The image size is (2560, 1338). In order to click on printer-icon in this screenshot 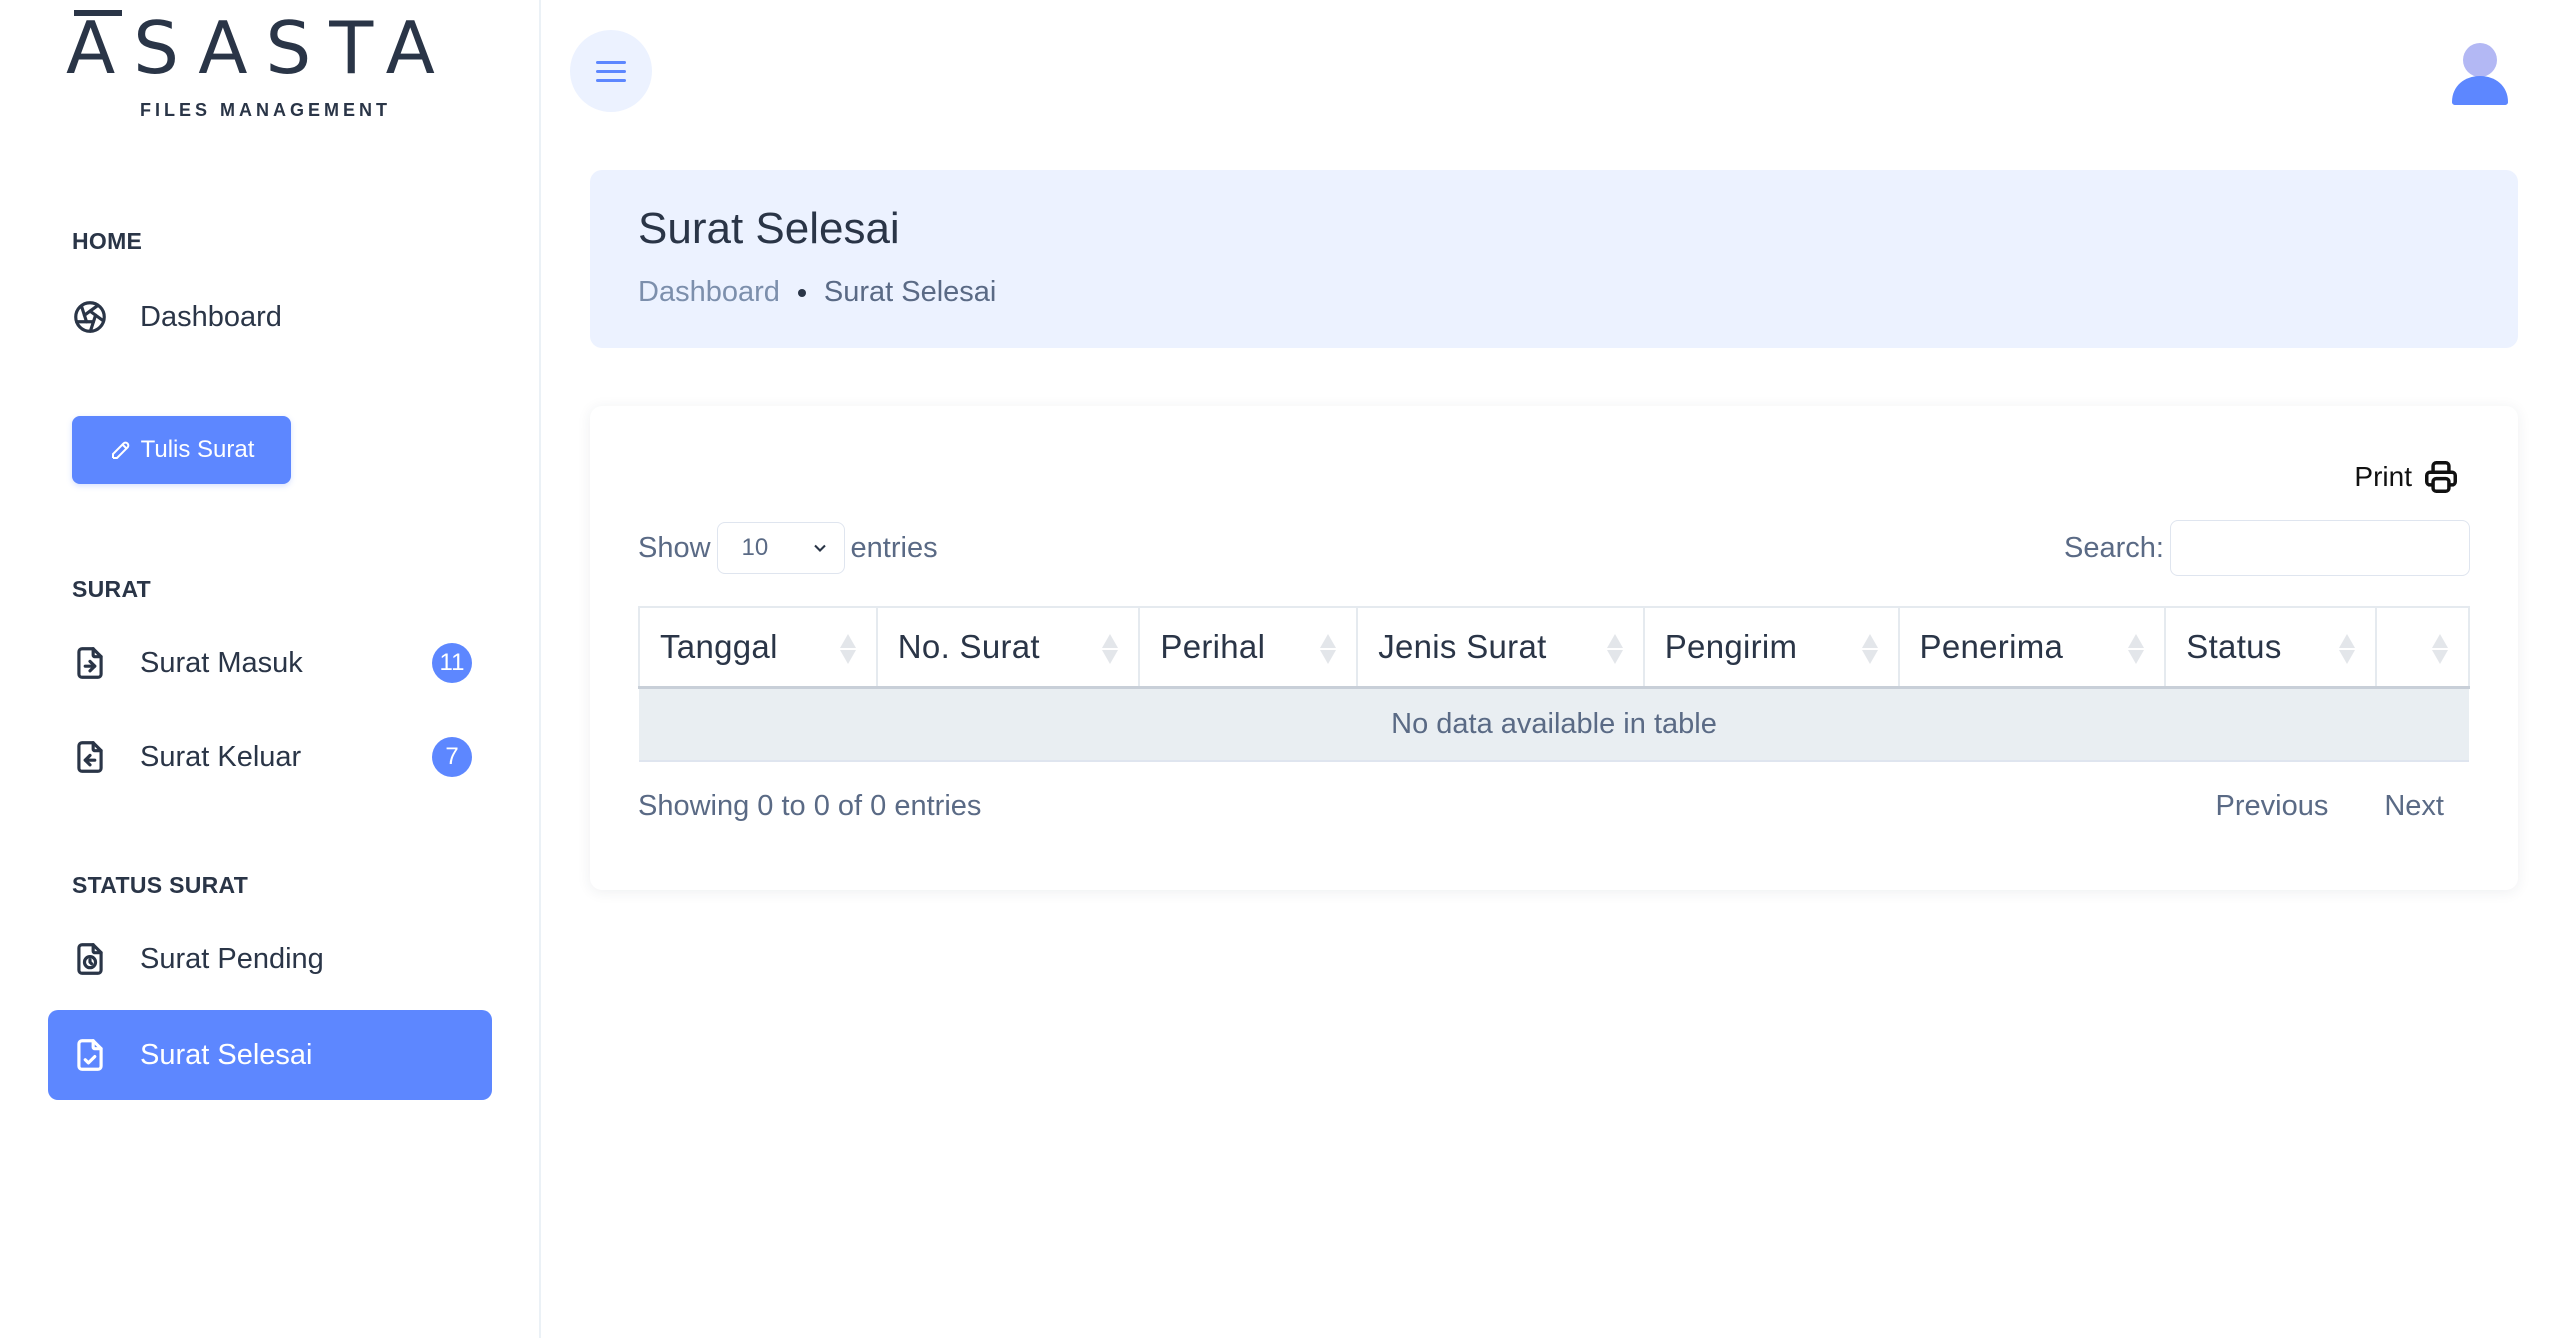, I will do `click(2441, 477)`.